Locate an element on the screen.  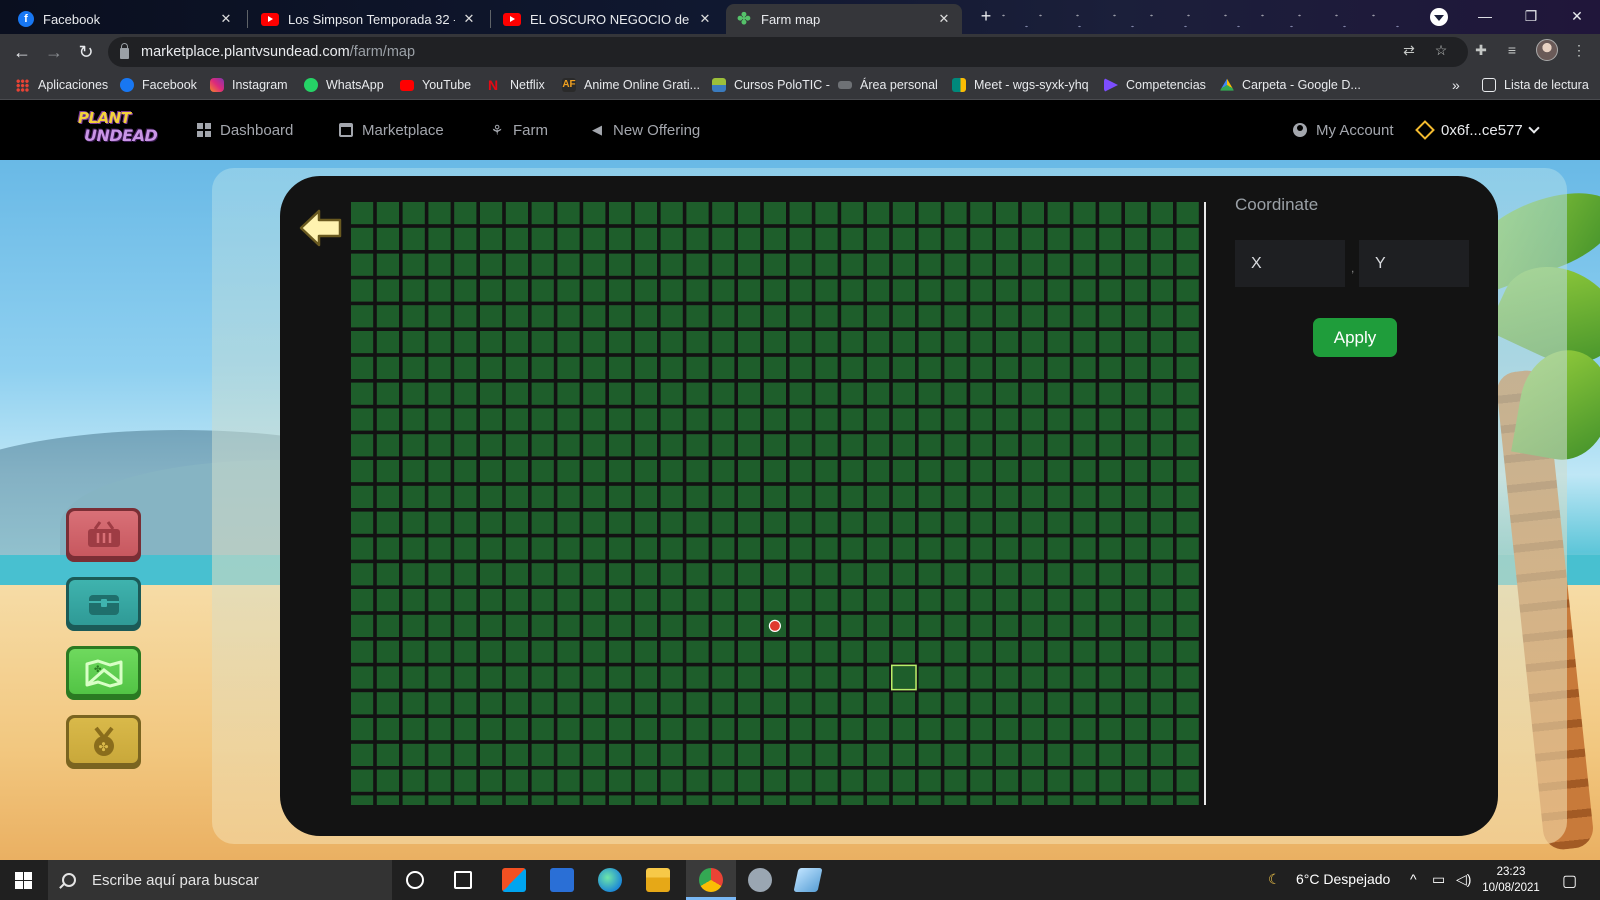
reading-list-button: Lista de lectura is located at coordinates (1535, 85).